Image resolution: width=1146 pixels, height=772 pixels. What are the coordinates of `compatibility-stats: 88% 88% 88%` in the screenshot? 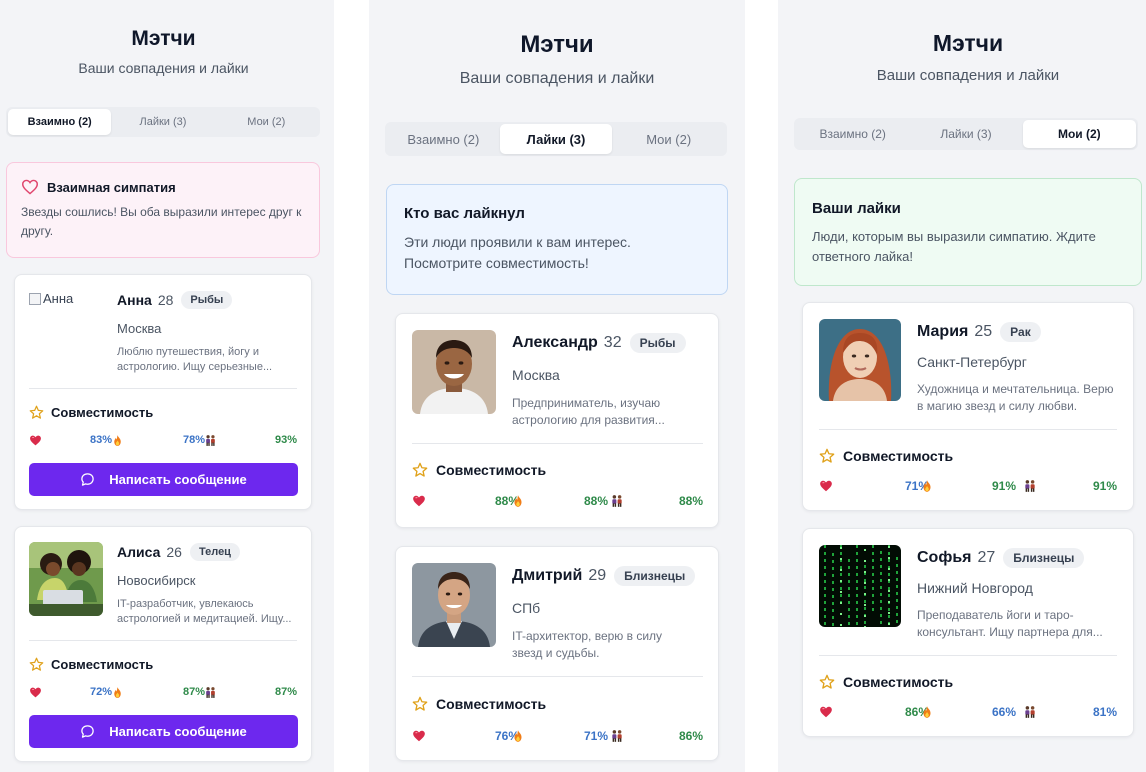 It's located at (557, 502).